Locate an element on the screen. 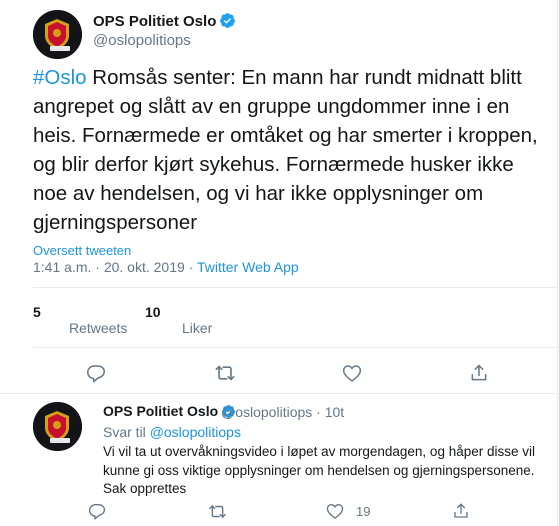 This screenshot has width=559, height=526. hashtag-link: #Oslo is located at coordinates (60, 77).